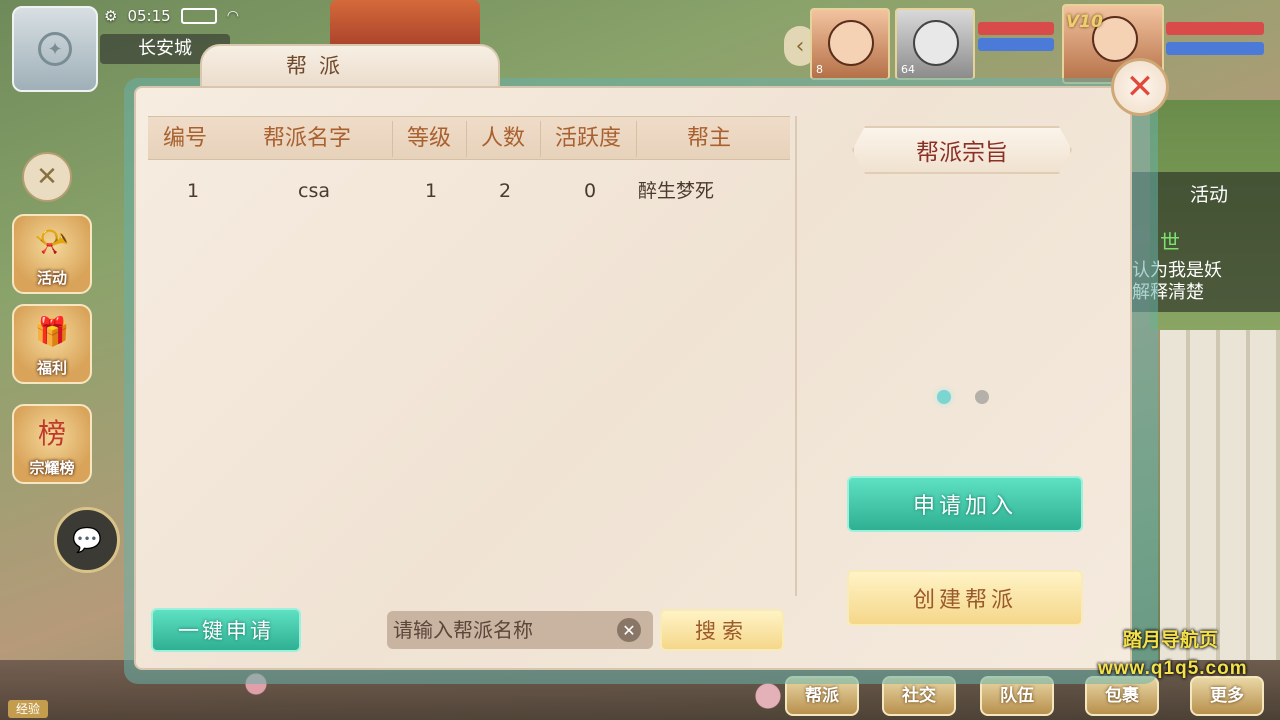  I want to click on activity-tab: 活动, so click(1209, 193).